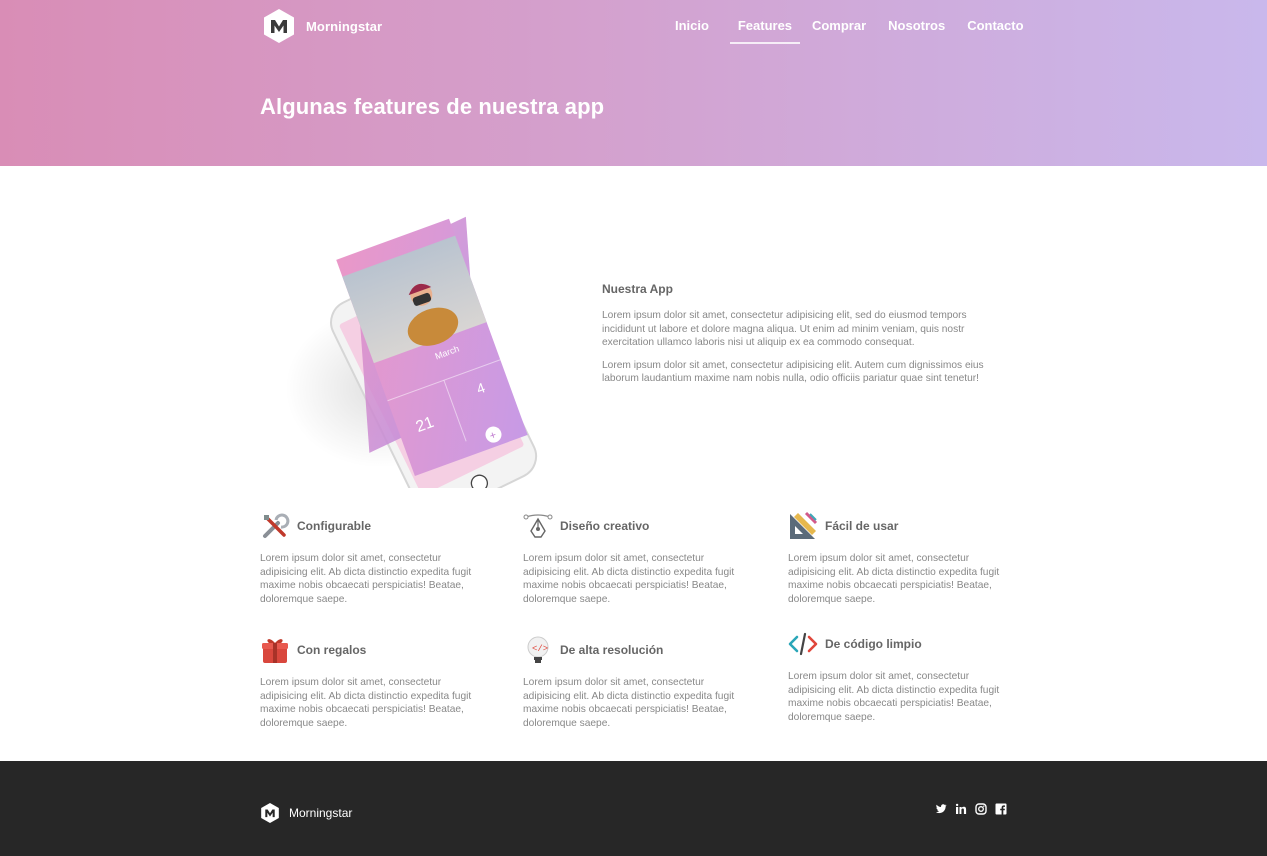  I want to click on nav-nosotros: Nosotros, so click(916, 30).